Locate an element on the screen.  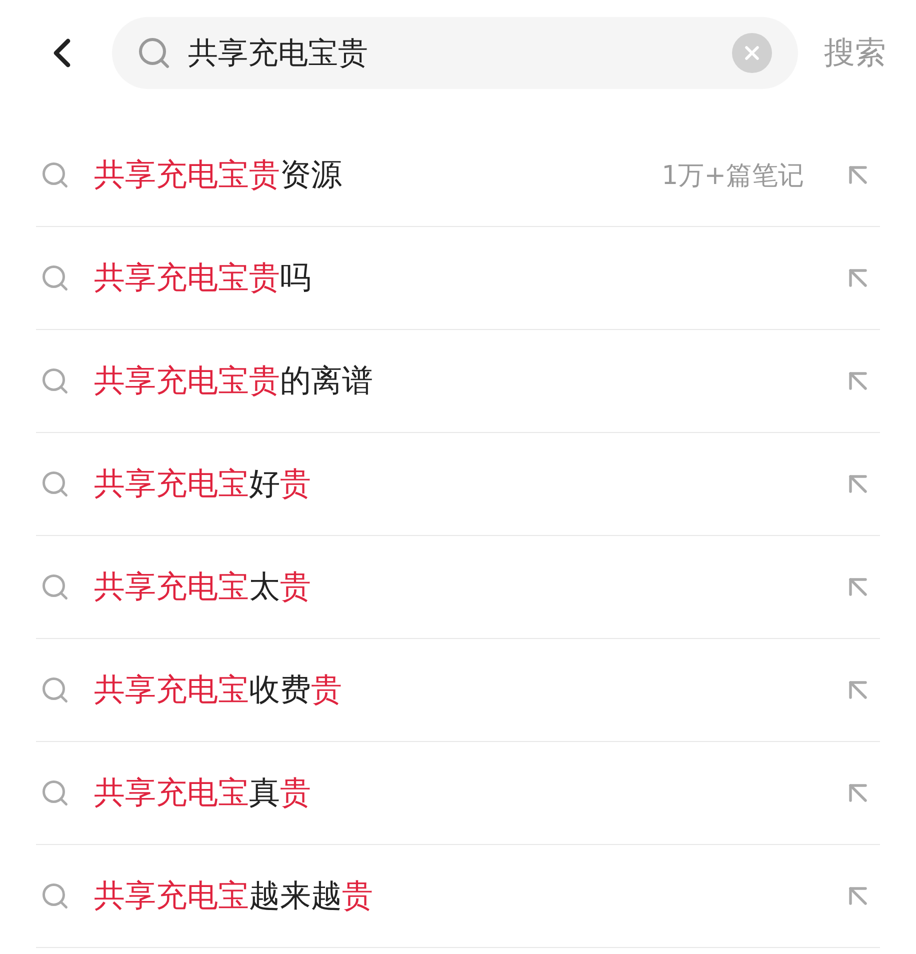
suggestion-text: 共享充电宝贵的离谱 is located at coordinates (467, 381).